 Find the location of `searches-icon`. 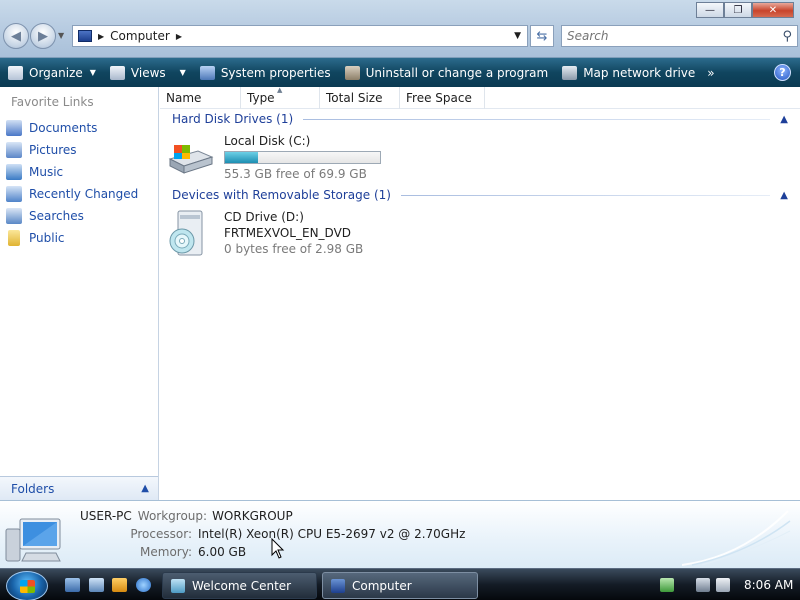

searches-icon is located at coordinates (14, 216).